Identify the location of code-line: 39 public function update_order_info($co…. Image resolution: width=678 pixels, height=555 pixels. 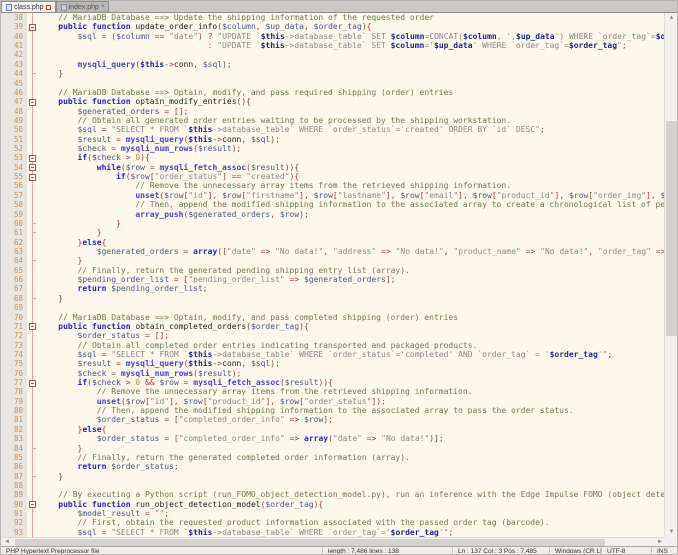
(333, 27).